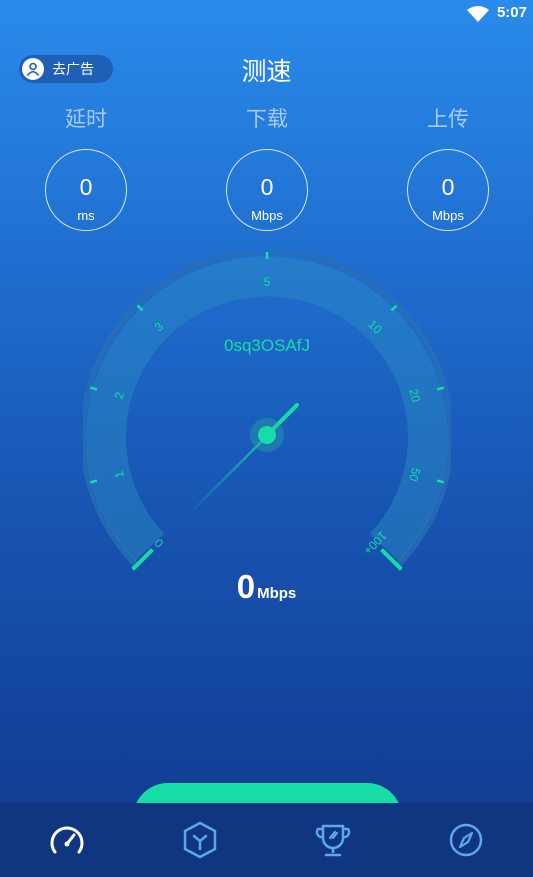 The image size is (533, 877). I want to click on gauge-needle, so click(242, 460).